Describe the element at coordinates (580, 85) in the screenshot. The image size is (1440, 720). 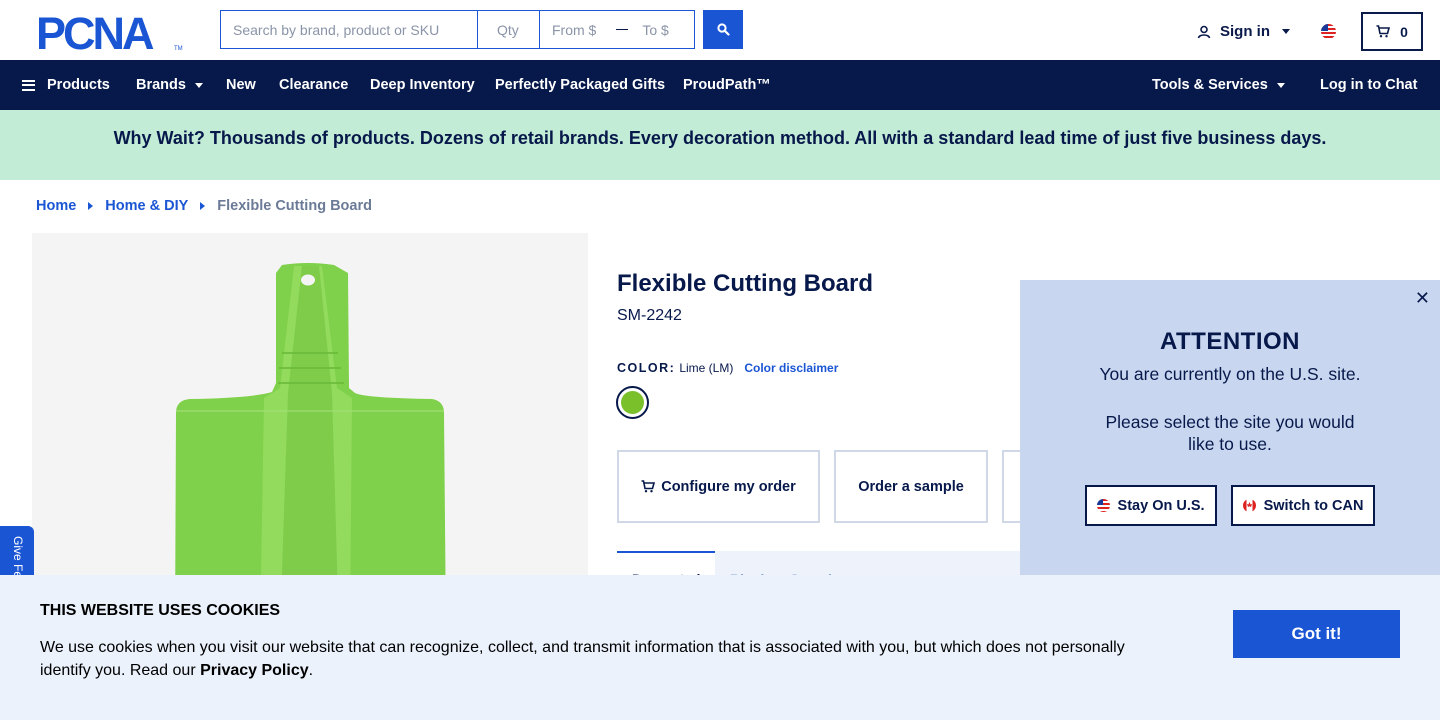
I see `nav-gifts: Perfectly Packaged Gifts` at that location.